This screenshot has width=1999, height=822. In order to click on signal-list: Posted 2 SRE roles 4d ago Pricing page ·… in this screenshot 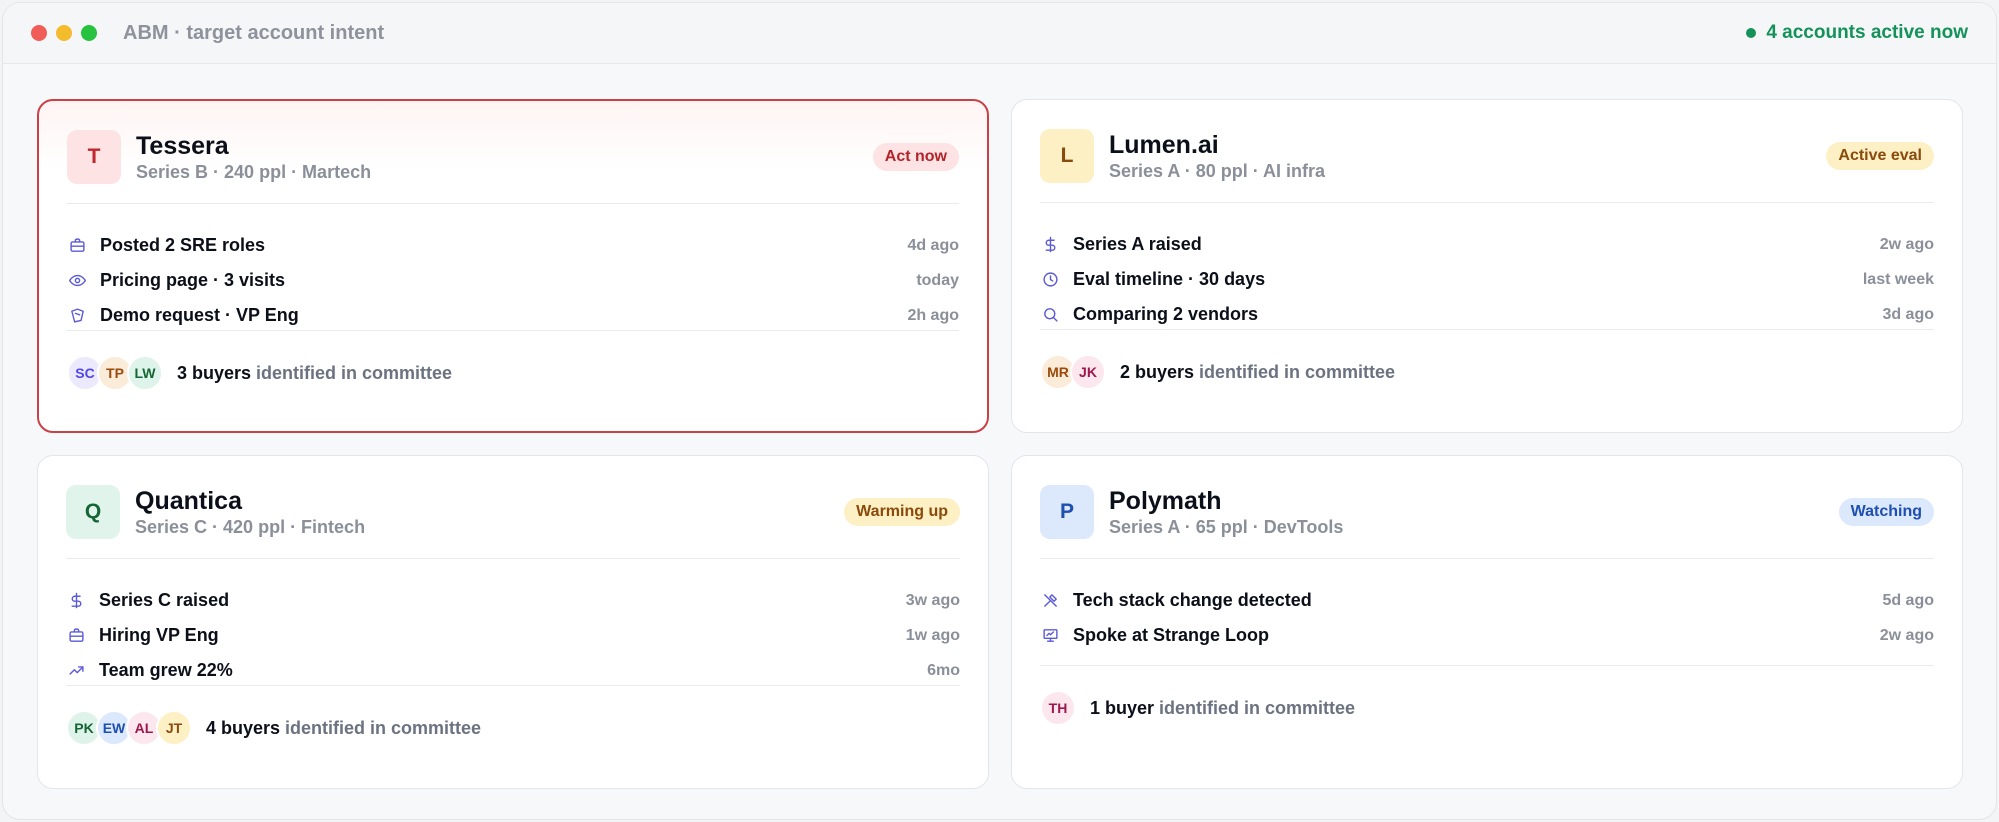, I will do `click(513, 267)`.